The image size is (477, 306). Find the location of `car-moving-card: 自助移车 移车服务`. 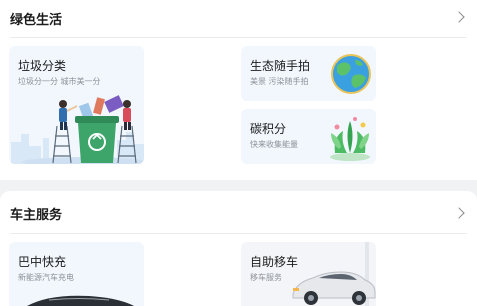

car-moving-card: 自助移车 移车服务 is located at coordinates (308, 274).